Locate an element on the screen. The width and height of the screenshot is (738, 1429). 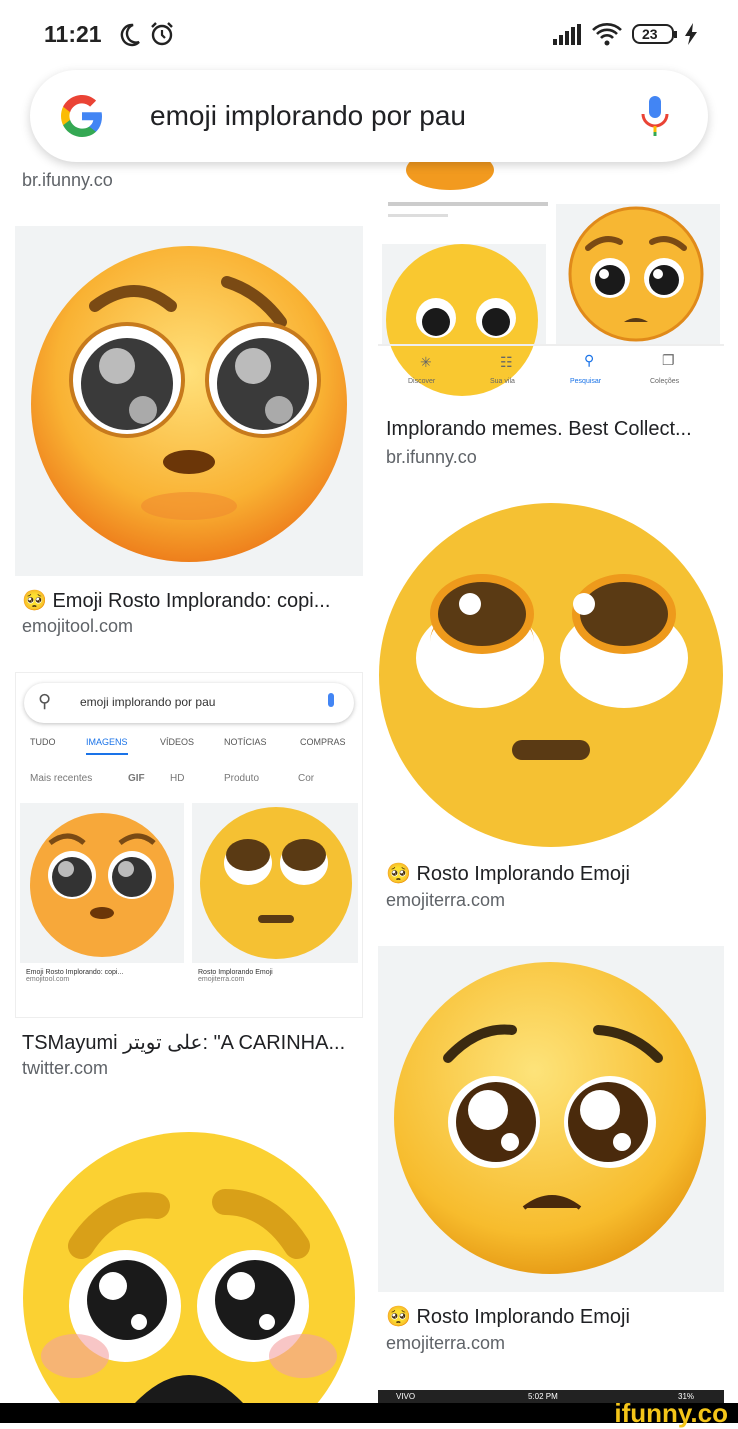
result-source: twitter.com is located at coordinates (65, 1068).